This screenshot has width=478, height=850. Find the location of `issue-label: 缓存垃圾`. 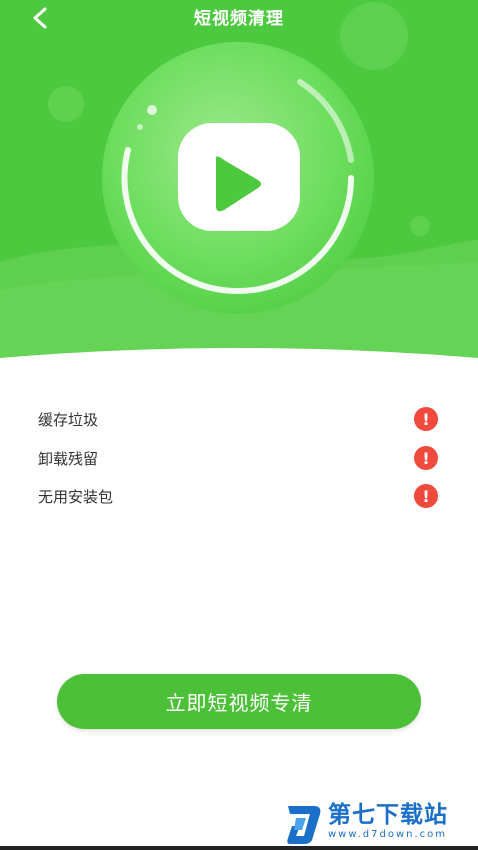

issue-label: 缓存垃圾 is located at coordinates (68, 419).